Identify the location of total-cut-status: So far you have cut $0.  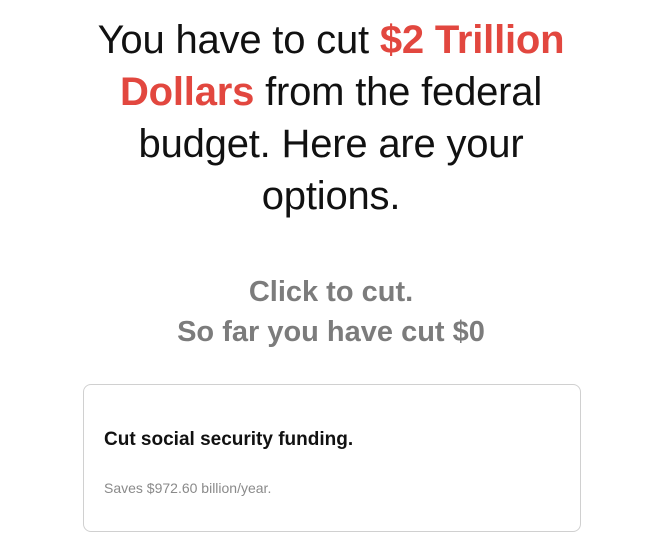
(331, 332).